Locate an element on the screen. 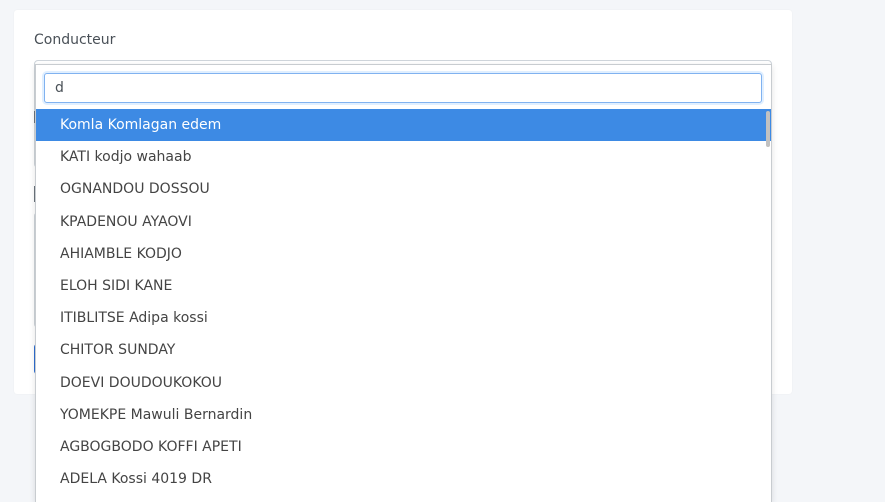  scrollbar is located at coordinates (768, 129).